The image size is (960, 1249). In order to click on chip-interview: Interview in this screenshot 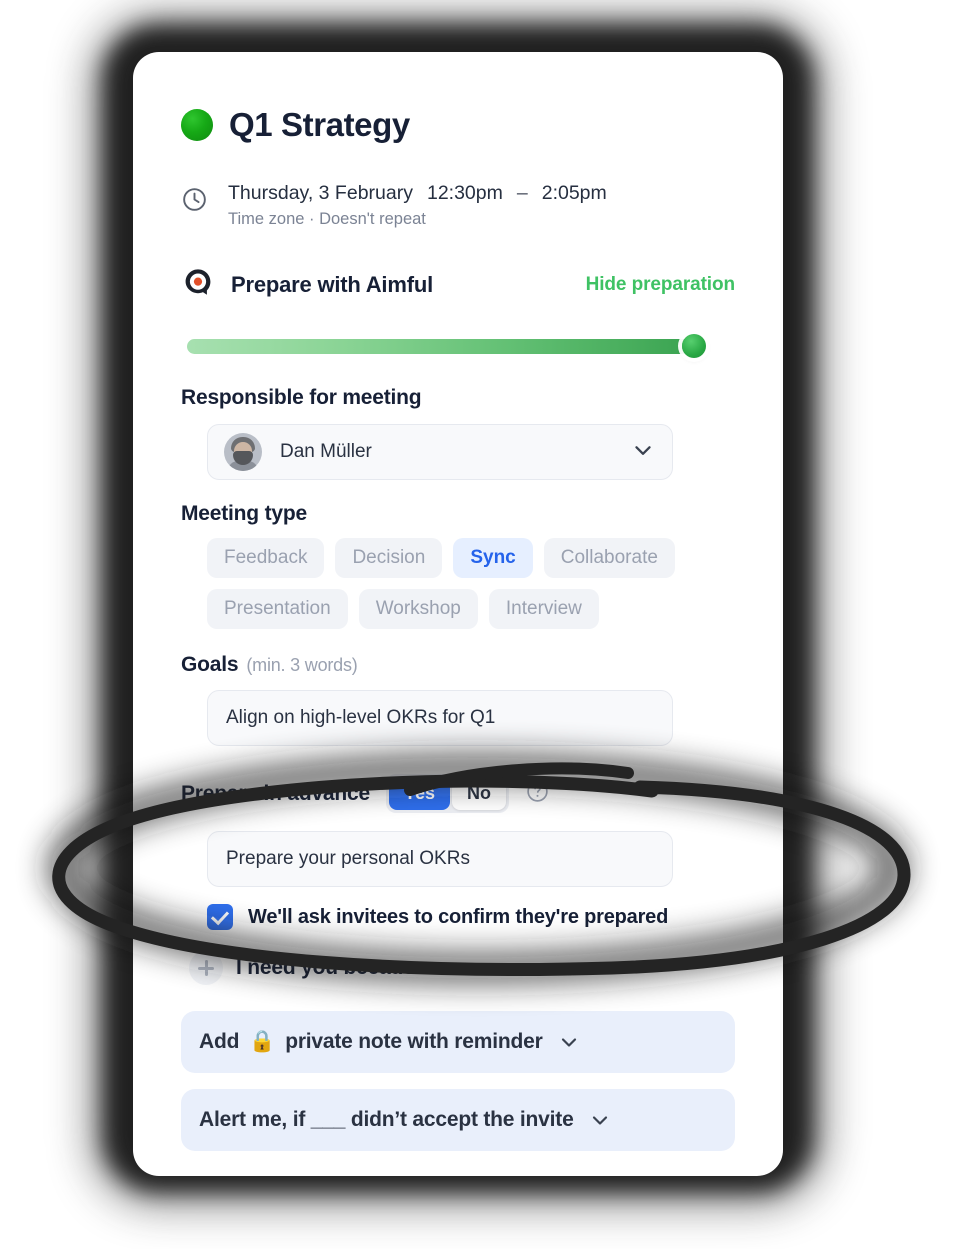, I will do `click(543, 609)`.